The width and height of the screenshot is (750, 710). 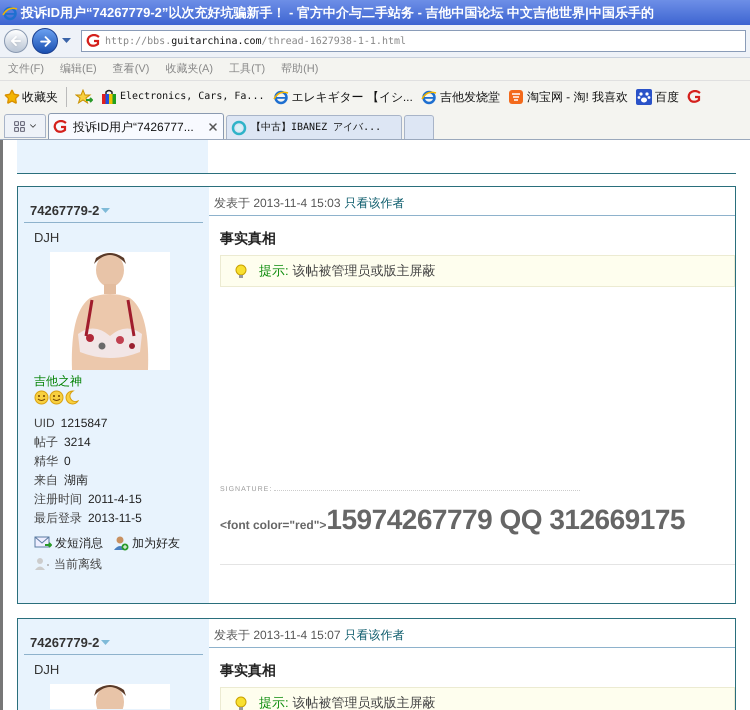 What do you see at coordinates (84, 96) in the screenshot?
I see `add-favorite-star-icon` at bounding box center [84, 96].